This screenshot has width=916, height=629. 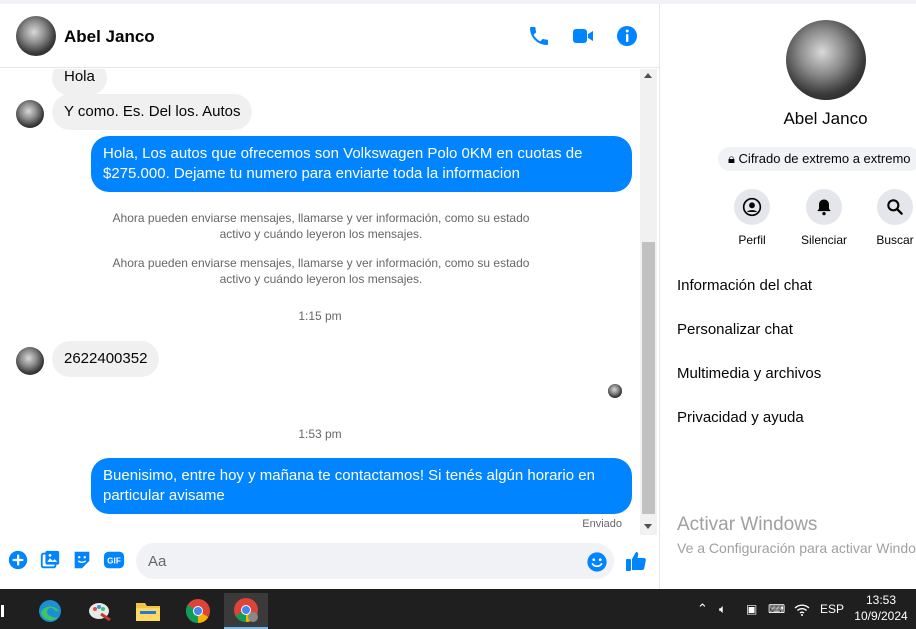 What do you see at coordinates (751, 609) in the screenshot?
I see `meet-now-icon: ▣` at bounding box center [751, 609].